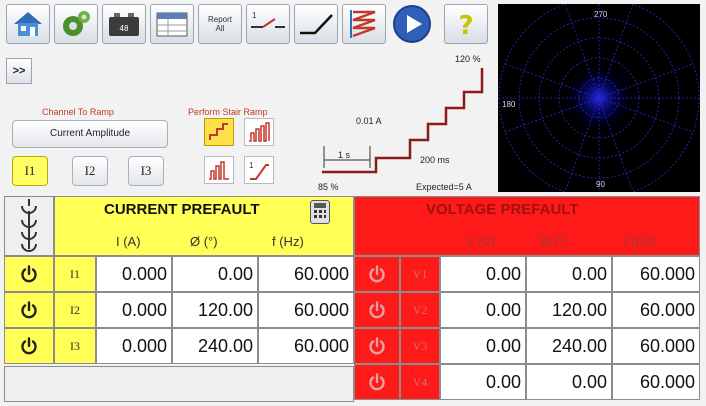 Image resolution: width=706 pixels, height=406 pixels. I want to click on pulse-return-icon, so click(219, 170).